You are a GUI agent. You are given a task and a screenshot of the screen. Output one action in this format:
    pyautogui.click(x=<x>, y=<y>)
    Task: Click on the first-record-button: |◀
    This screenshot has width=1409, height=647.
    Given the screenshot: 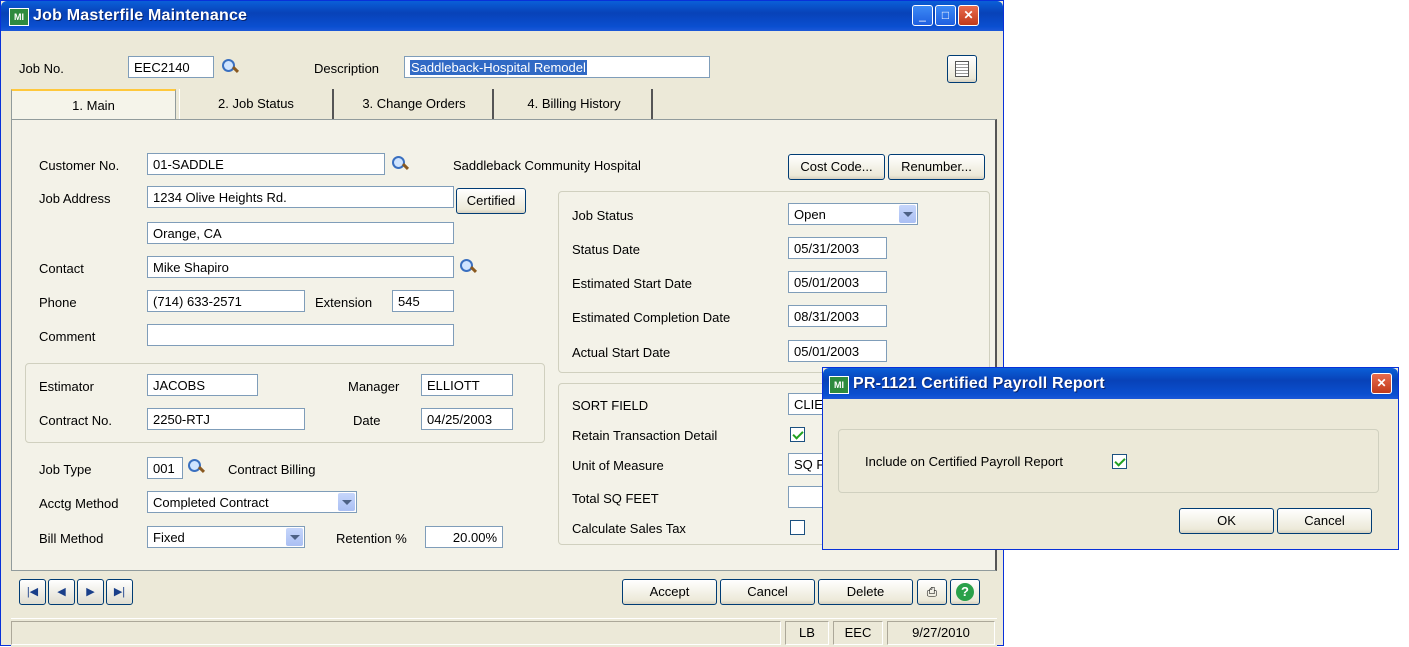 What is the action you would take?
    pyautogui.click(x=32, y=592)
    